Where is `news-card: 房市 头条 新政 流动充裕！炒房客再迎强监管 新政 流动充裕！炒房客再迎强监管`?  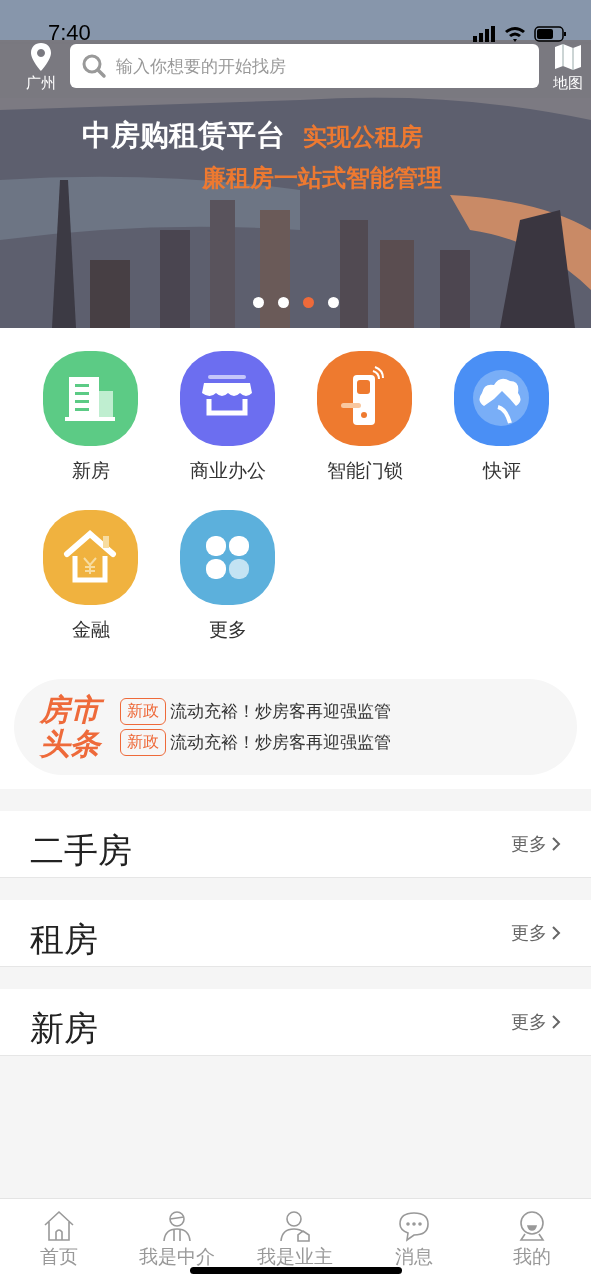
news-card: 房市 头条 新政 流动充裕！炒房客再迎强监管 新政 流动充裕！炒房客再迎强监管 is located at coordinates (295, 727).